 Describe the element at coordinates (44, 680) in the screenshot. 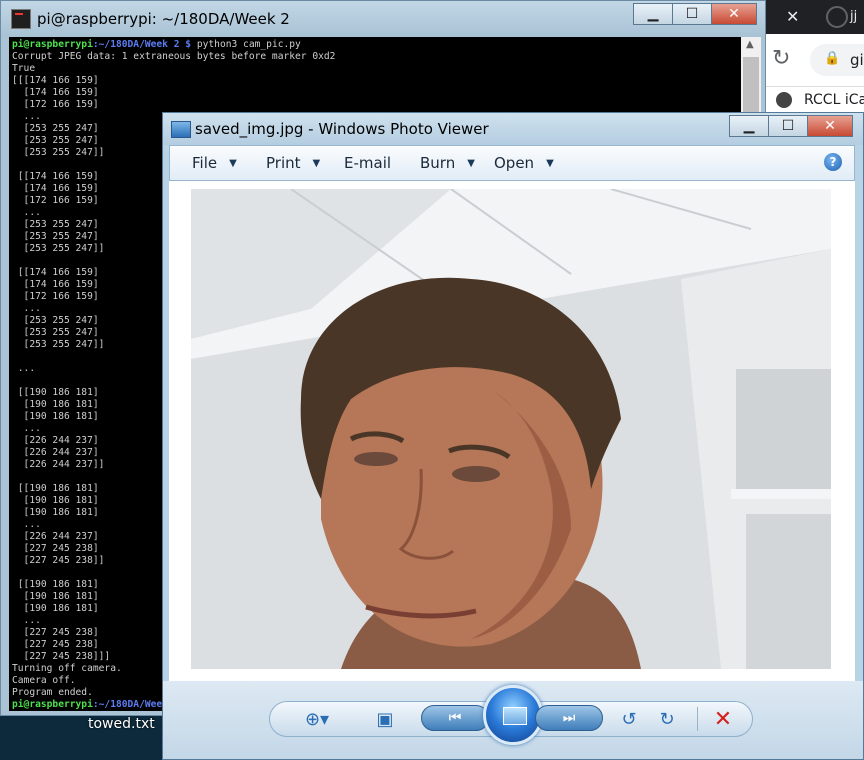

I see `terminal-line: Camera off.` at that location.